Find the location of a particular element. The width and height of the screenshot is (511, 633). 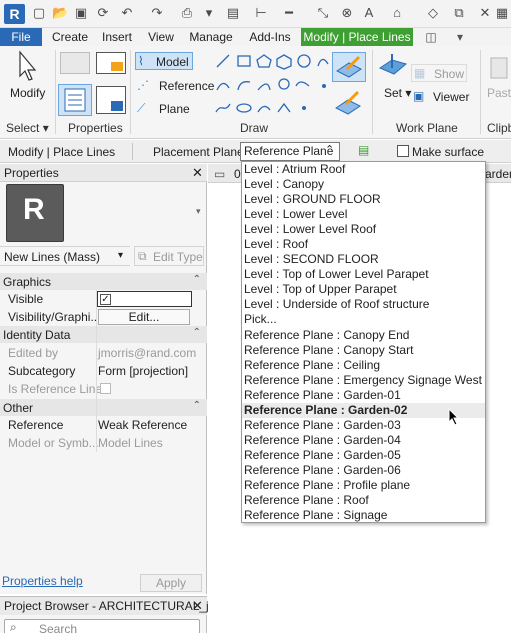

dropdown-item: Reference Plane : Ceiling is located at coordinates (363, 365).